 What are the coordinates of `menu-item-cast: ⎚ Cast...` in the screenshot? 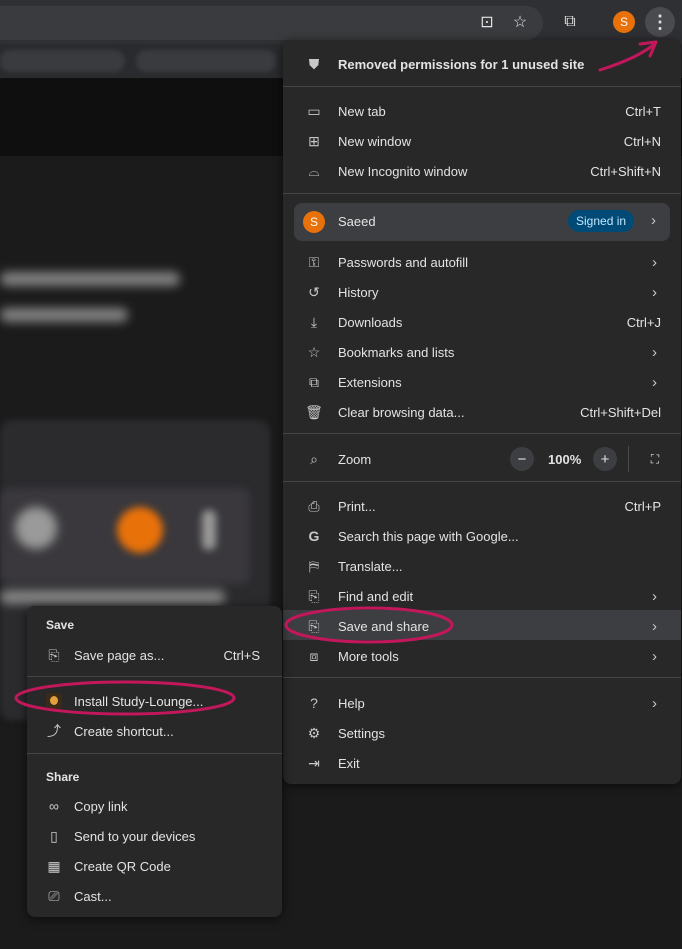 It's located at (154, 896).